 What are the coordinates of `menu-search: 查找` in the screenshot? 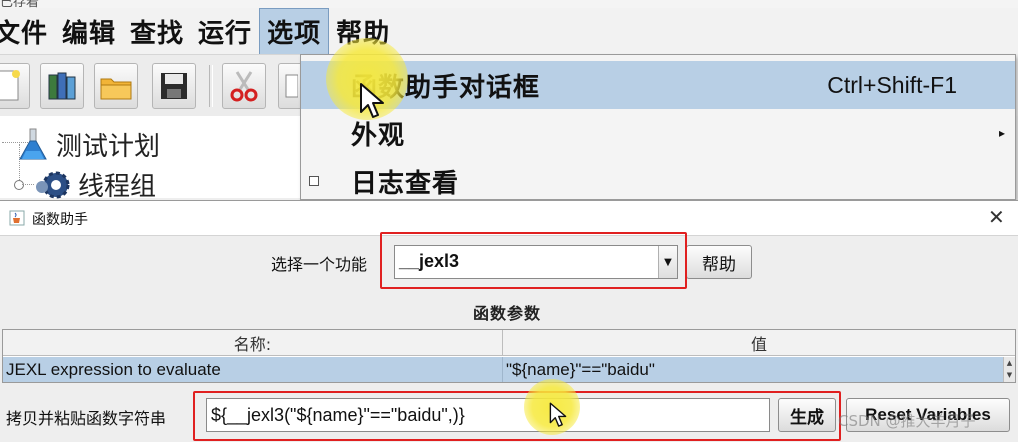 It's located at (157, 31).